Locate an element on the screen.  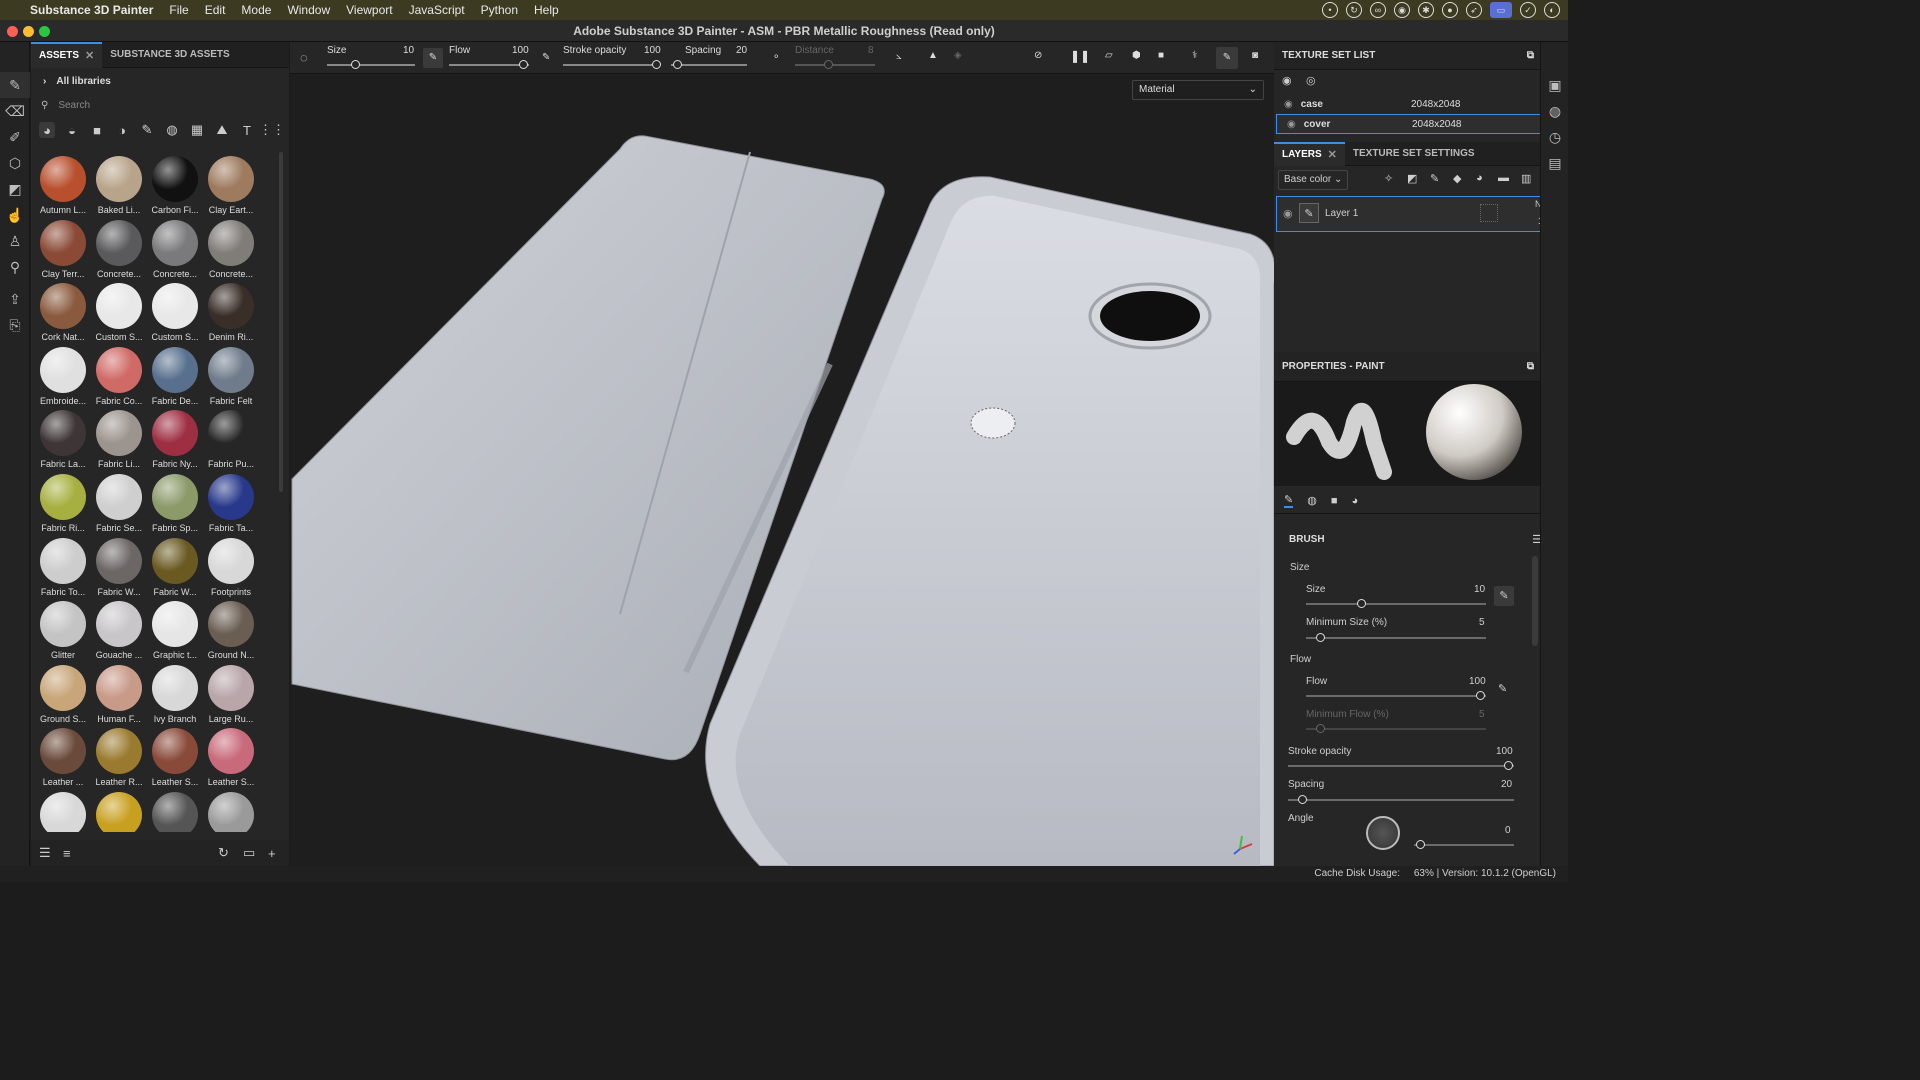
layer-name: Layer 1 is located at coordinates (1341, 213).